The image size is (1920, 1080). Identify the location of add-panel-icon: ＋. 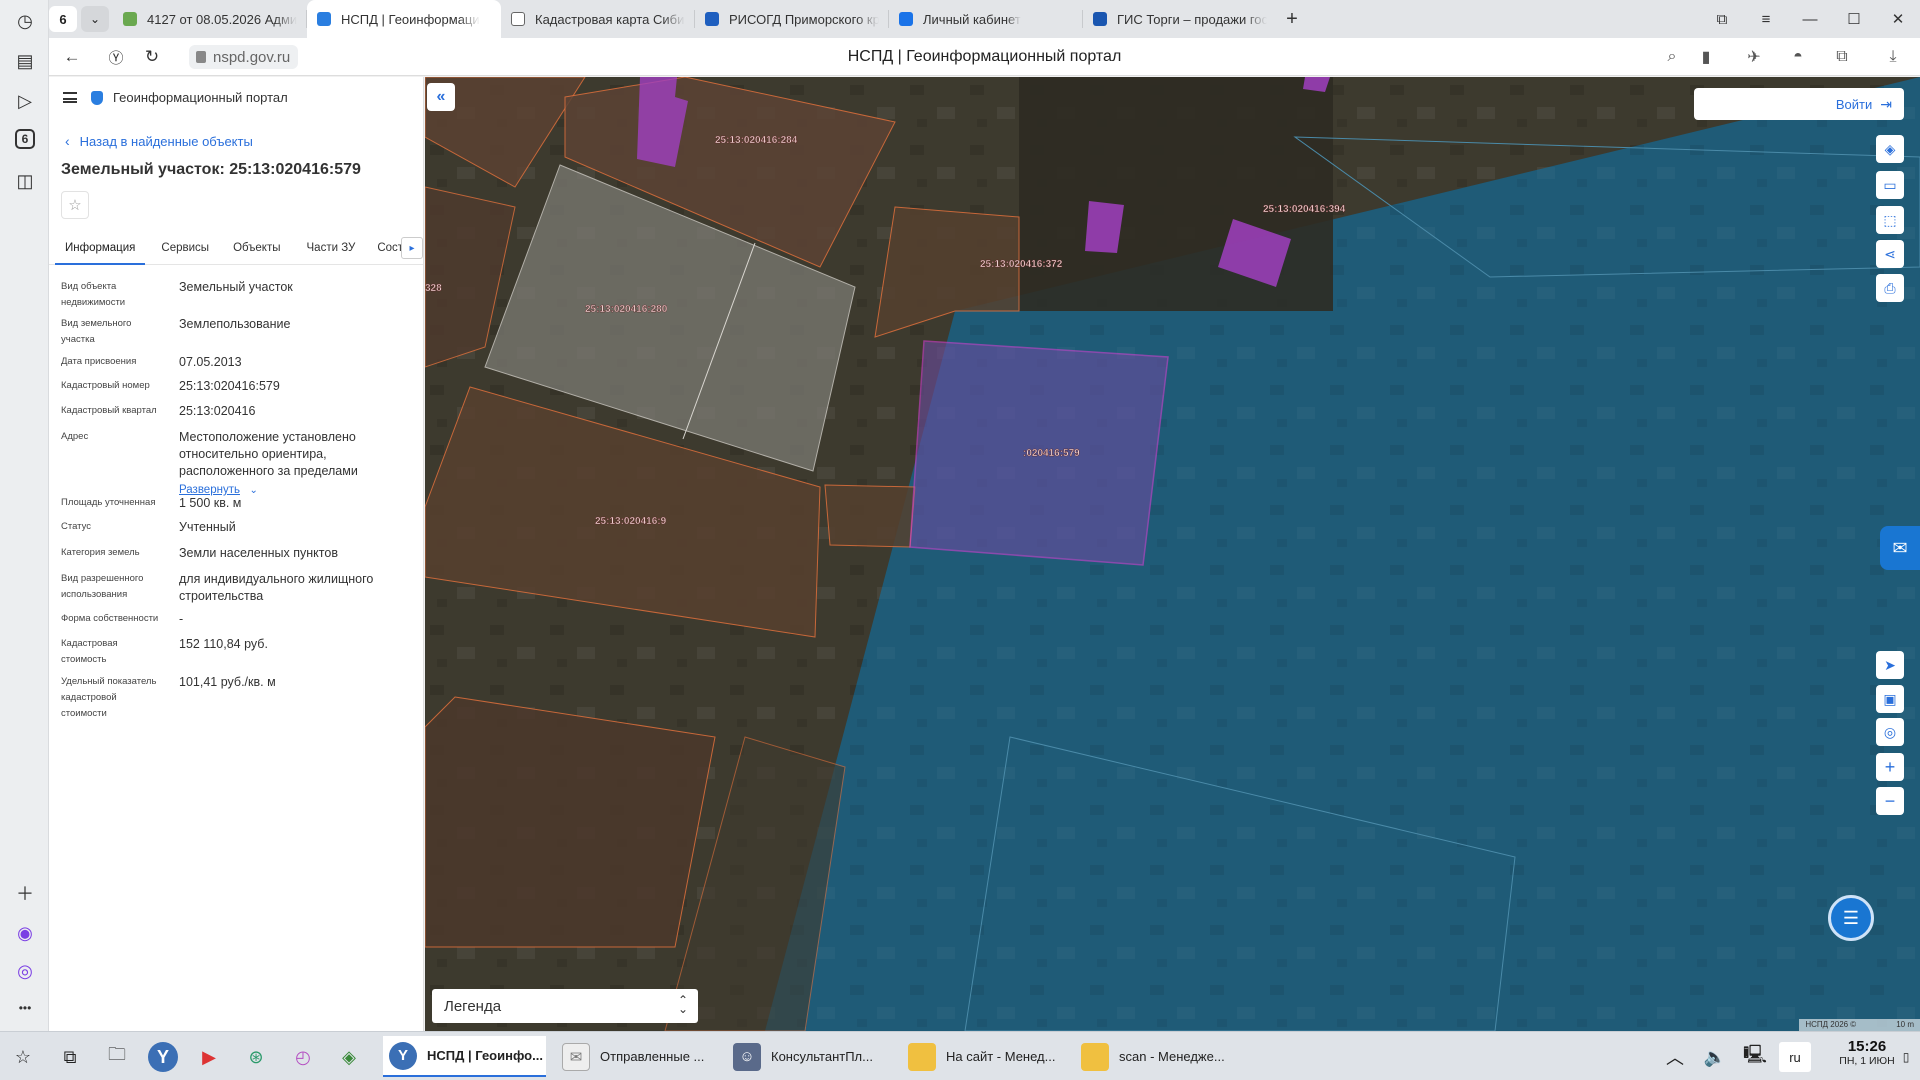
(25, 893).